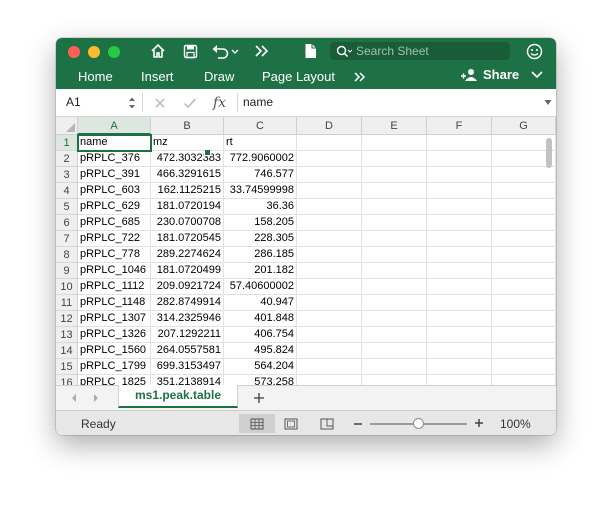  I want to click on cell-a8: pRPLC_778, so click(114, 255).